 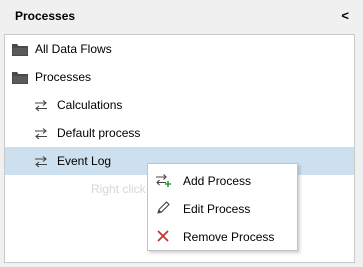 I want to click on right-click-hint: Right click, so click(x=118, y=189).